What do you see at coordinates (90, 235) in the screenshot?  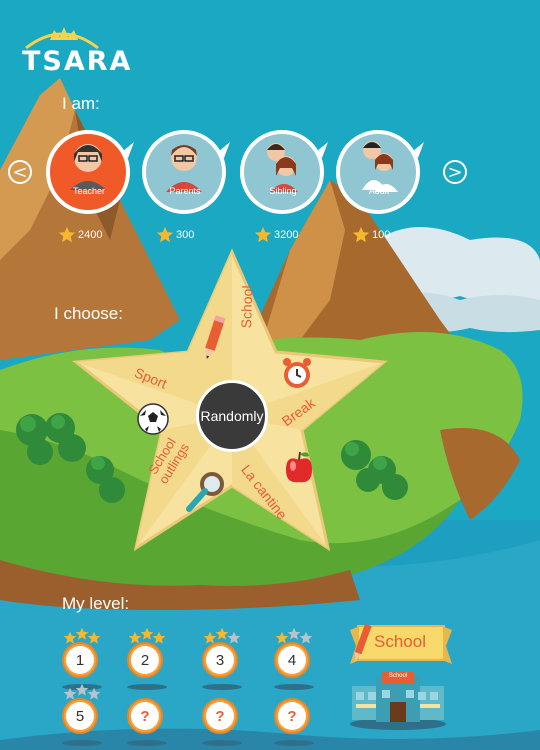 I see `score-value: 2400` at bounding box center [90, 235].